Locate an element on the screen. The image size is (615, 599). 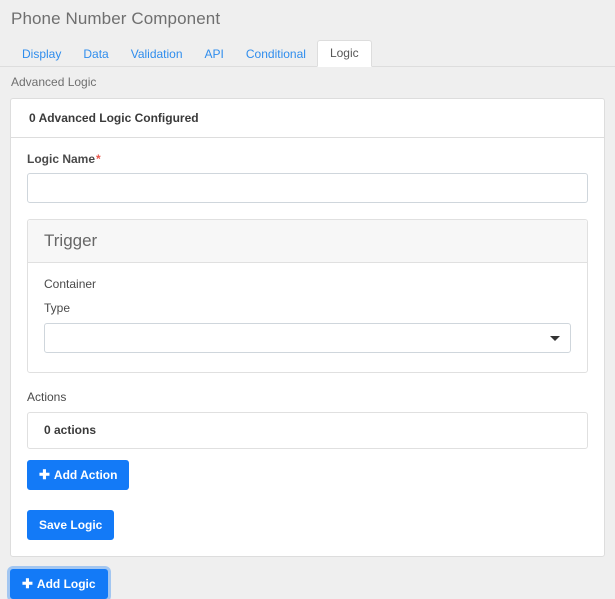
actions-label: Actions is located at coordinates (47, 397).